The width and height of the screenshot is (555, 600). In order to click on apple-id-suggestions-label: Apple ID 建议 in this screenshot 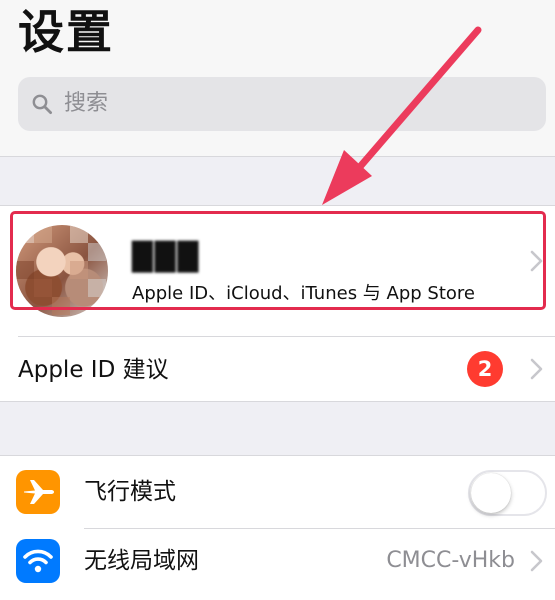, I will do `click(93, 370)`.